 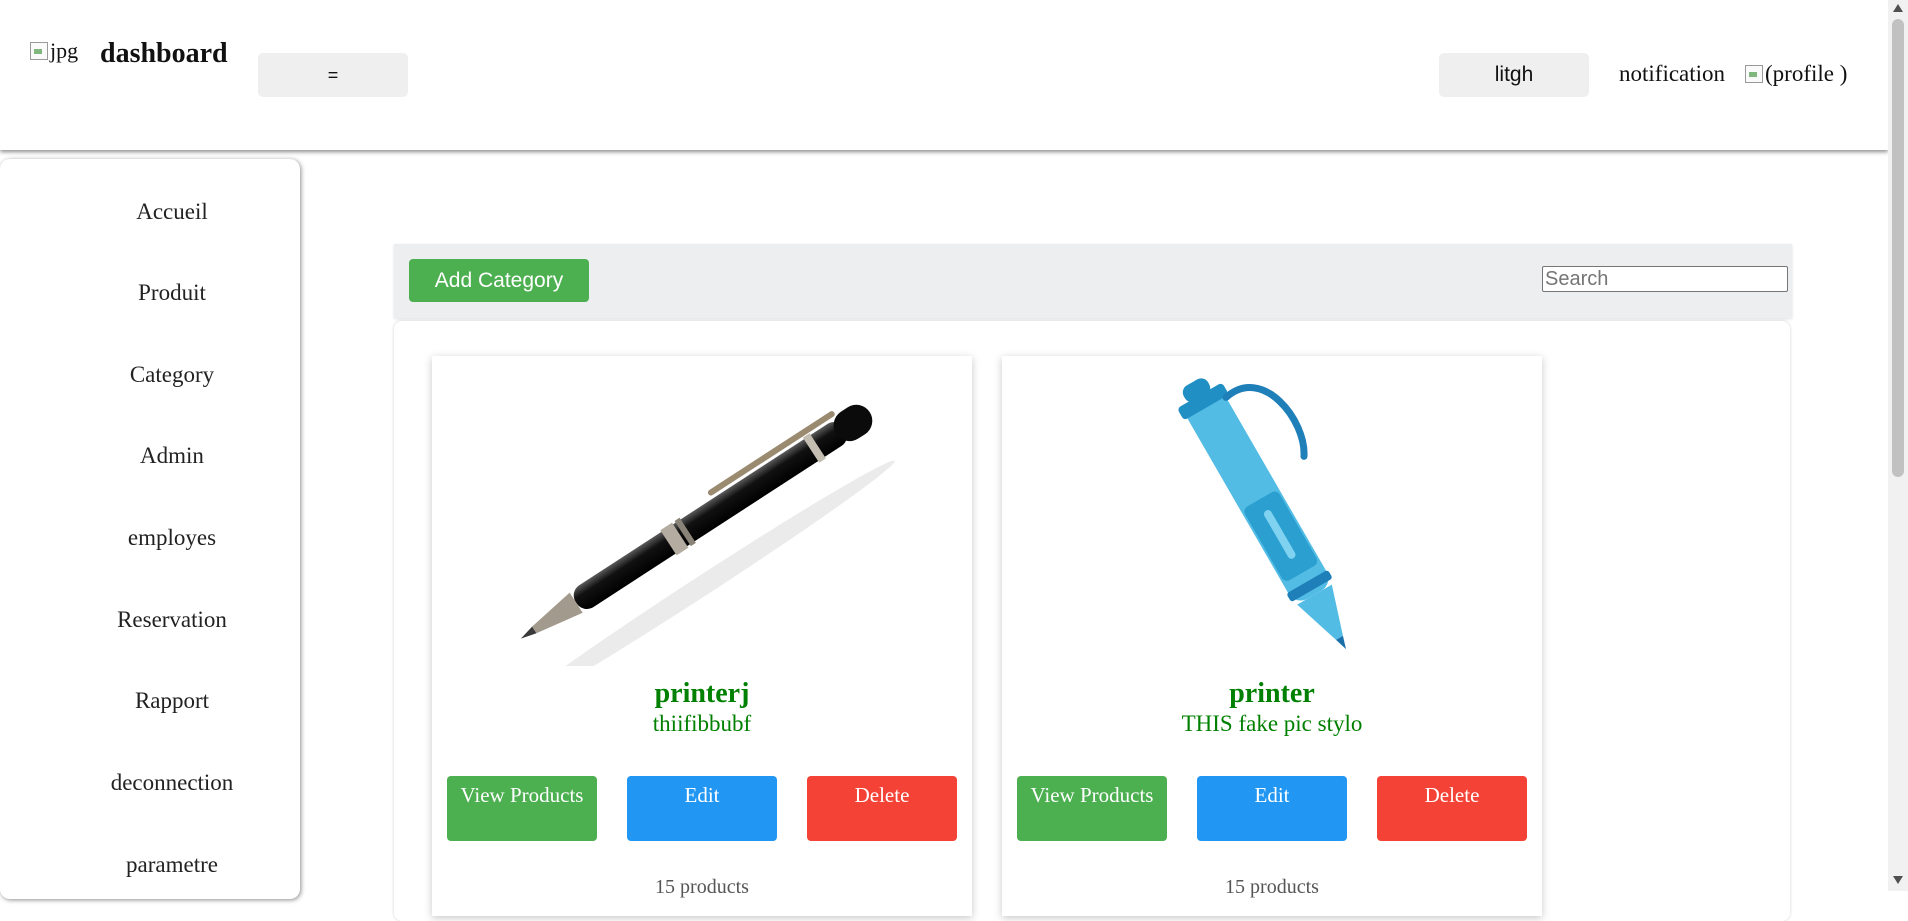 I want to click on sidebar-item-admin: Admin, so click(x=172, y=456).